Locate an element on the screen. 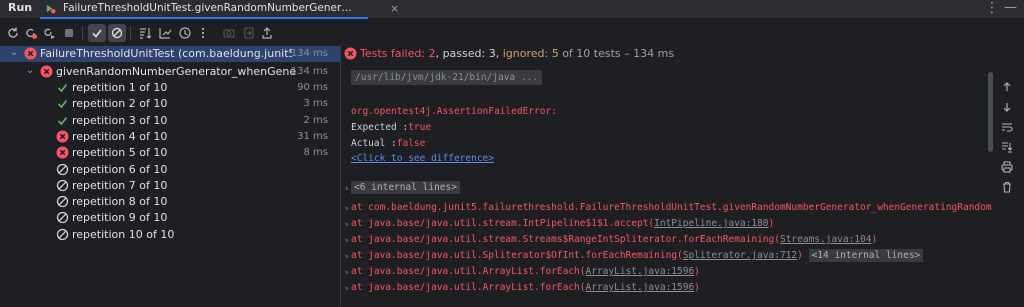 The image size is (1024, 307). source-link: IntPipeline.java:180 is located at coordinates (711, 223).